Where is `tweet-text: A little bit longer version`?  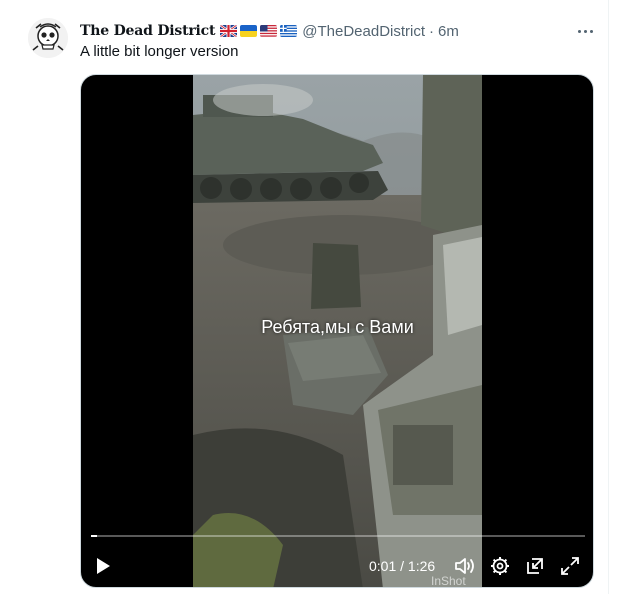 tweet-text: A little bit longer version is located at coordinates (159, 51).